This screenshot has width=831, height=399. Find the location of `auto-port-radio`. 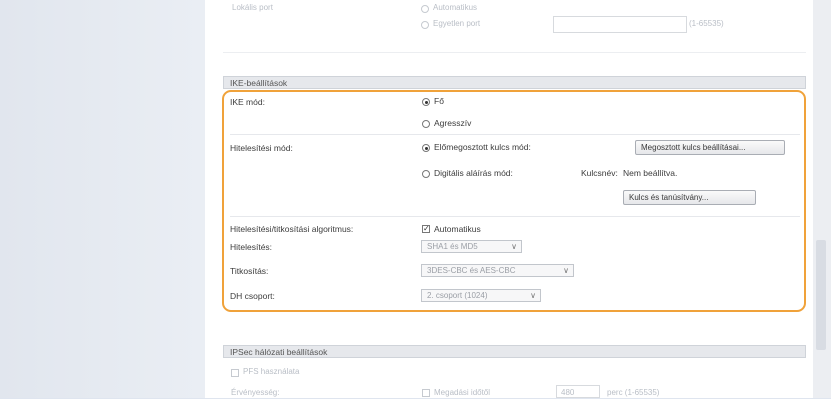

auto-port-radio is located at coordinates (425, 9).